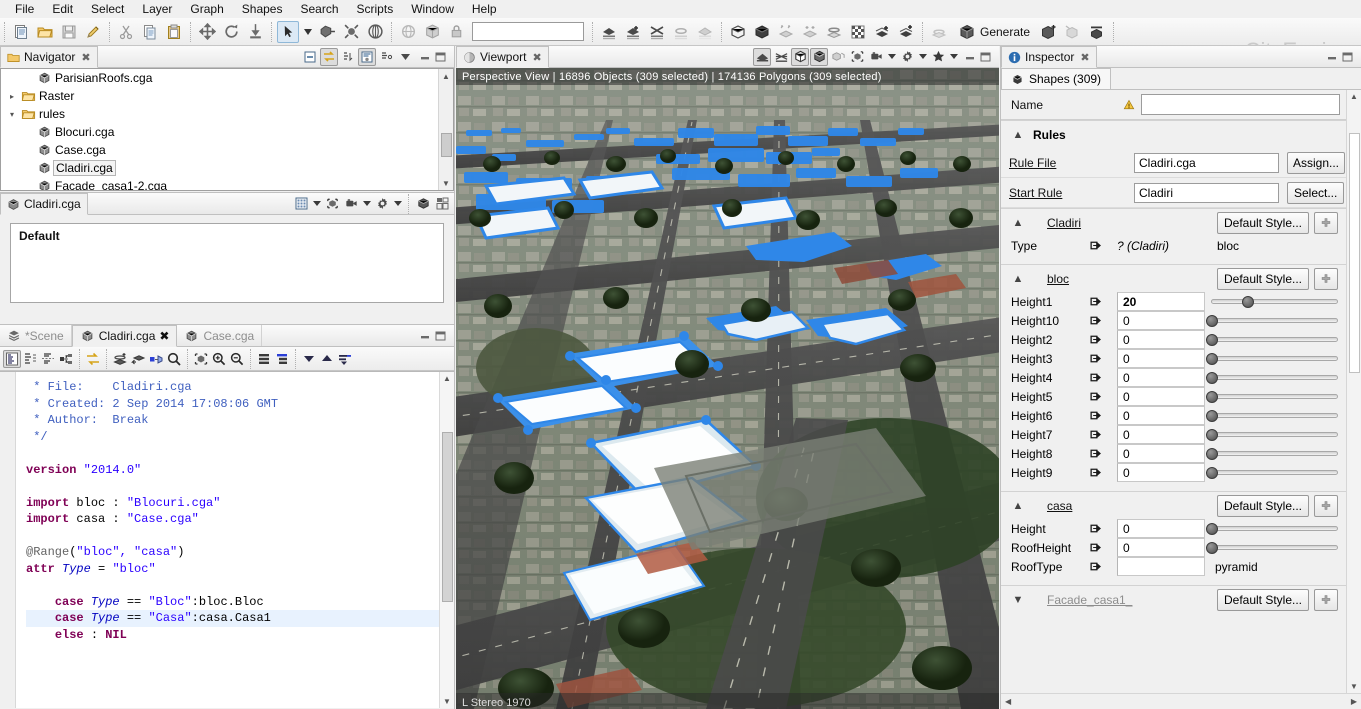 Image resolution: width=1361 pixels, height=709 pixels. I want to click on editor-tab--scene: *Scene, so click(36, 335).